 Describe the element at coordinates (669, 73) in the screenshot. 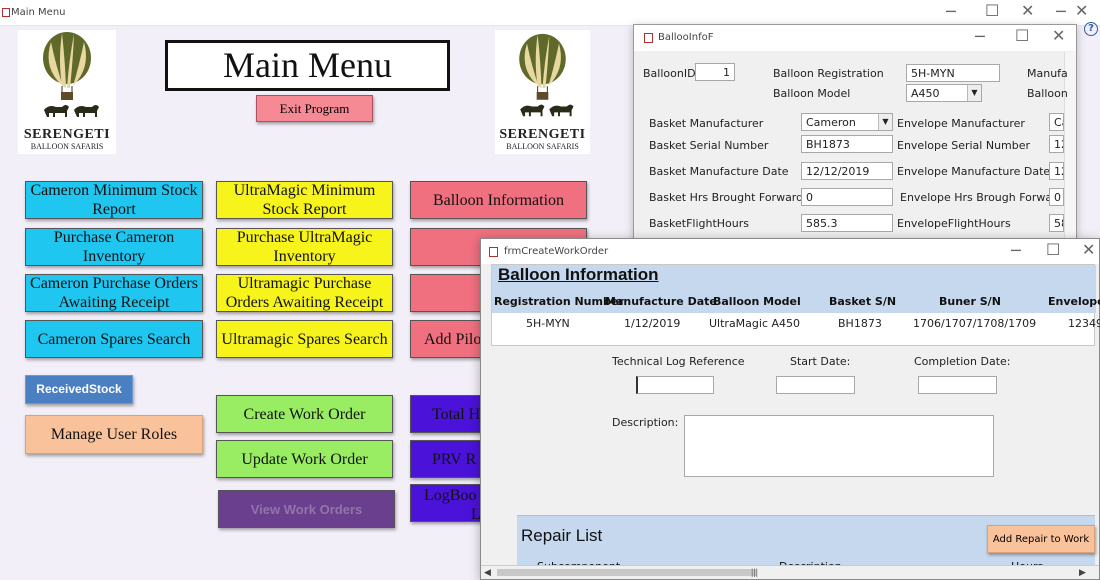

I see `balloon-id-label: BalloonID` at that location.